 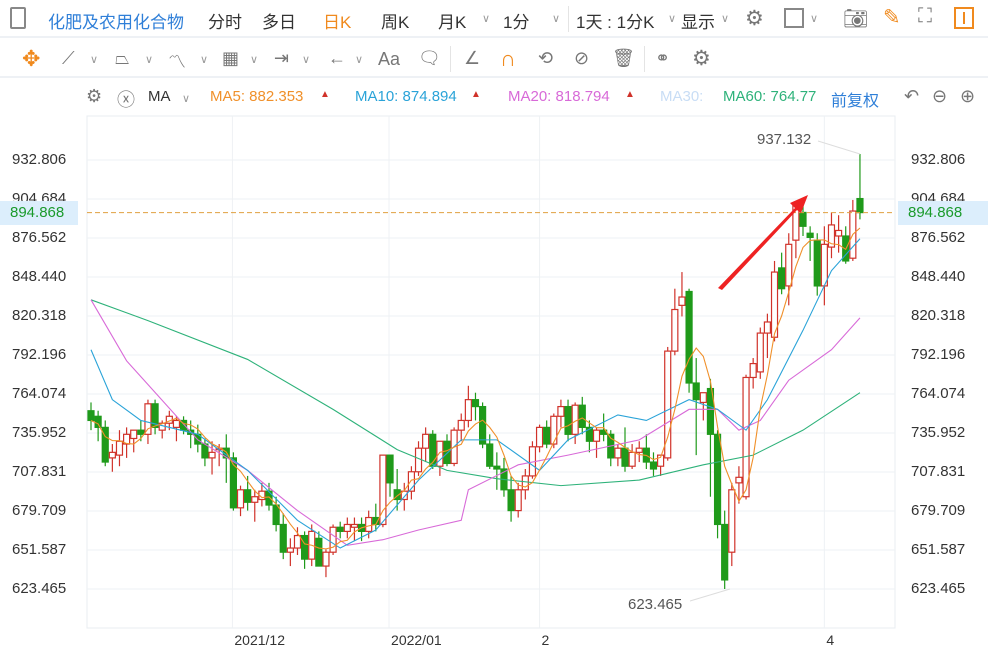 I want to click on current-price-label-right: 894.868, so click(x=943, y=213).